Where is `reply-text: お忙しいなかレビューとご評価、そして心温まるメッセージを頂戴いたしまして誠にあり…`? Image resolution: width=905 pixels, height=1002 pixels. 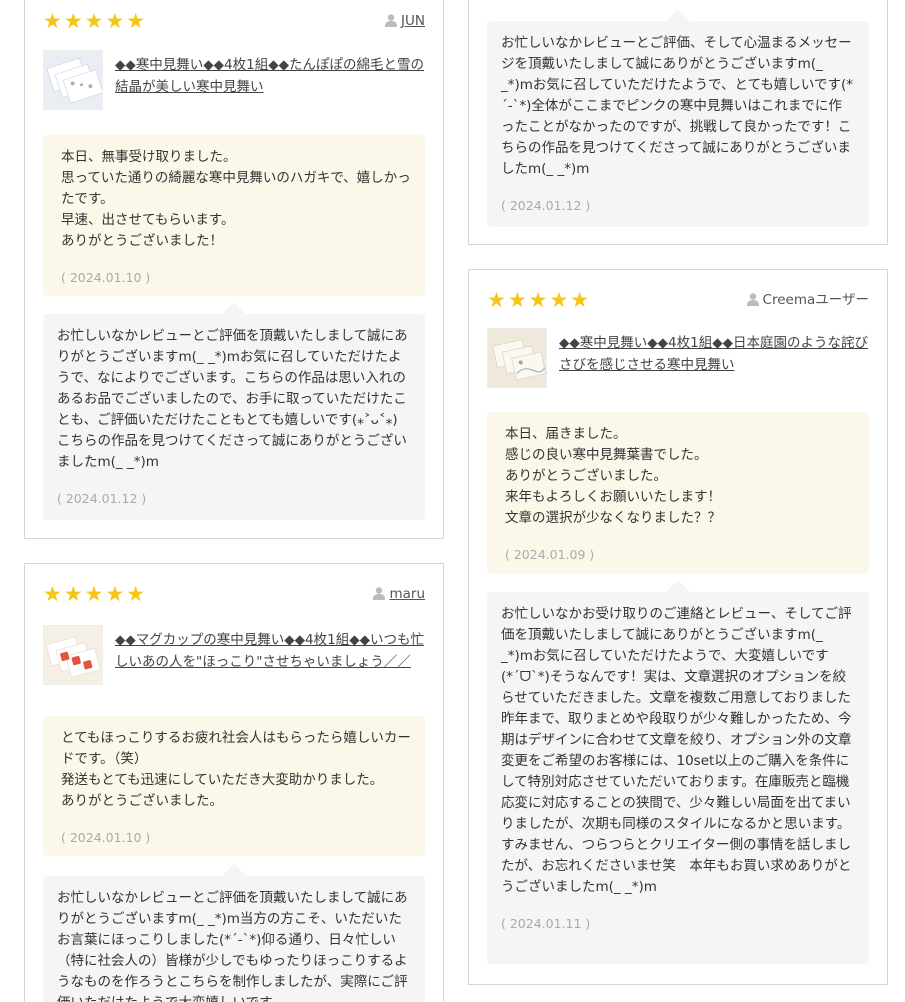 reply-text: お忙しいなかレビューとご評価、そして心温まるメッセージを頂戴いたしまして誠にあり… is located at coordinates (677, 106).